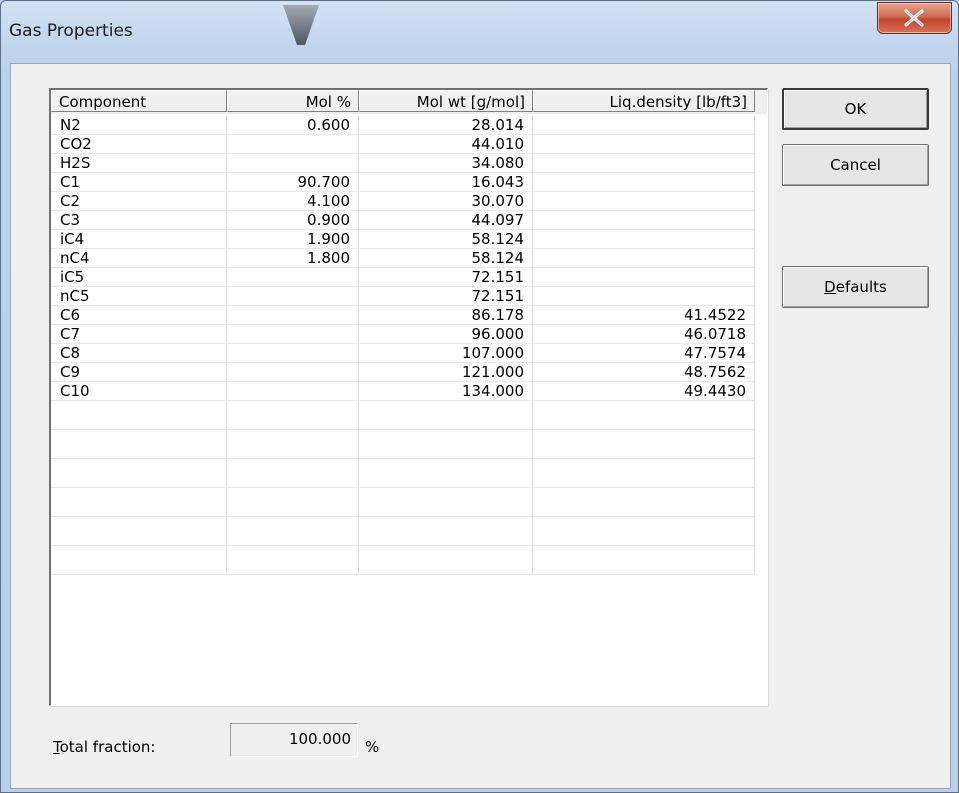 The height and width of the screenshot is (793, 959). I want to click on table-row: C9 121.000 48.7562, so click(409, 372).